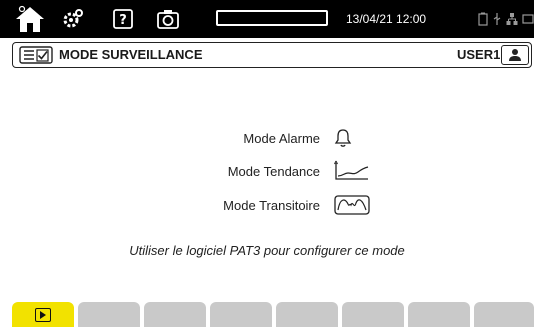 Image resolution: width=534 pixels, height=327 pixels. I want to click on title-bar: MODE SURVEILLANCE USER1, so click(272, 55).